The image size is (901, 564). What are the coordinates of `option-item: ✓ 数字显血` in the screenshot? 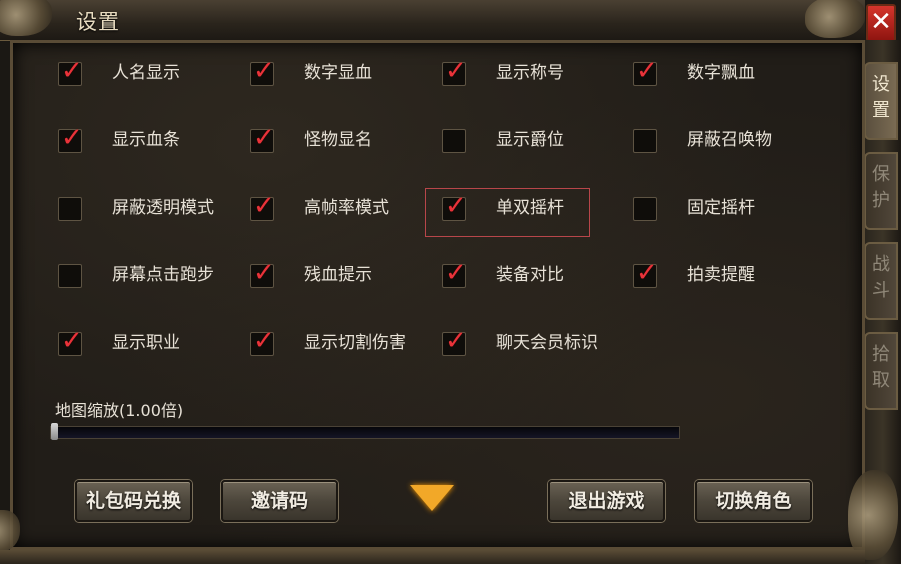 It's located at (345, 76).